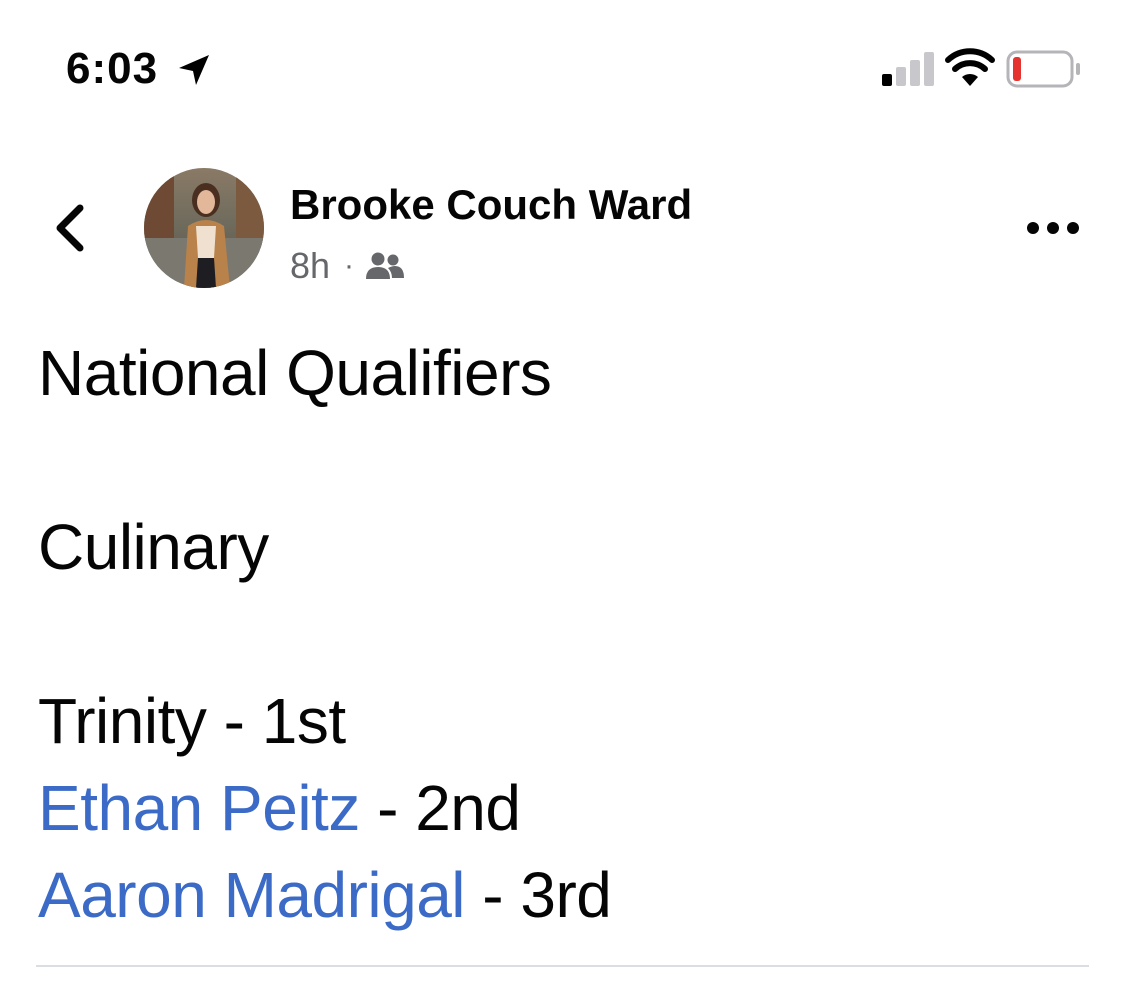 The width and height of the screenshot is (1125, 995). Describe the element at coordinates (70, 228) in the screenshot. I see `chevron-left-icon` at that location.